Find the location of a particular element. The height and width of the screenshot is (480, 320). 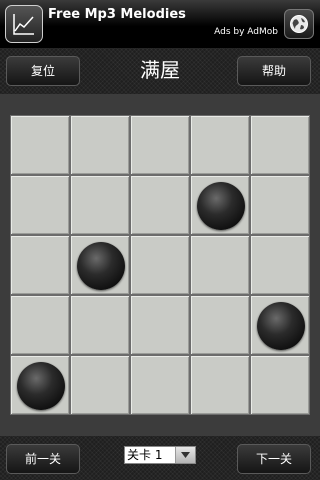

level-select-value: 关卡 1 is located at coordinates (145, 455).